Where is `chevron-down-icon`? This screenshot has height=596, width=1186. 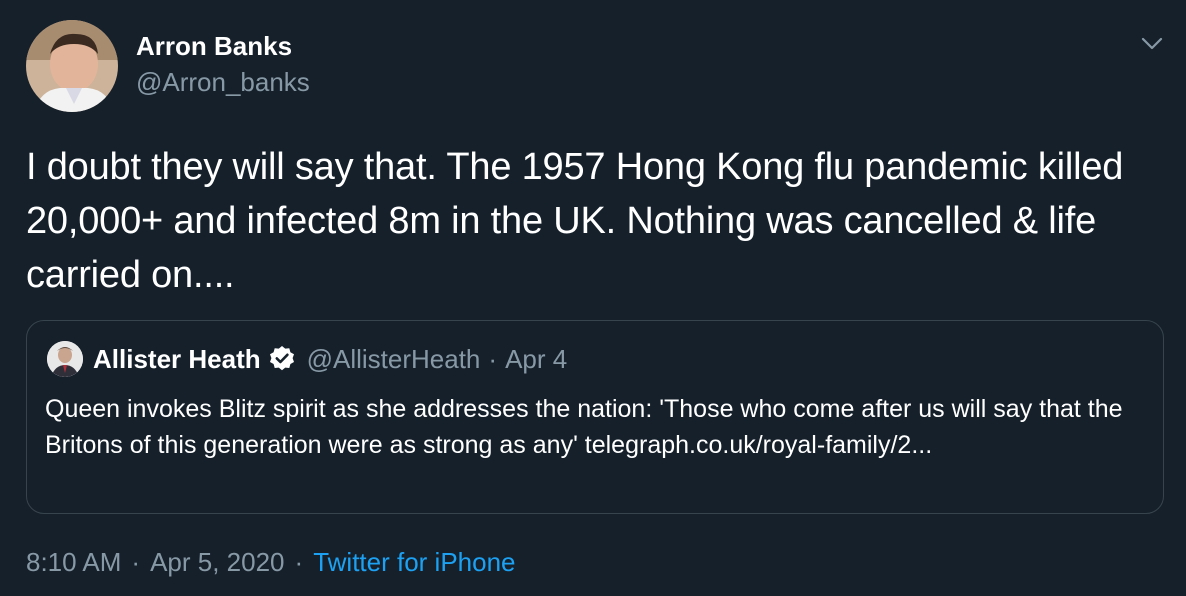 chevron-down-icon is located at coordinates (1152, 44).